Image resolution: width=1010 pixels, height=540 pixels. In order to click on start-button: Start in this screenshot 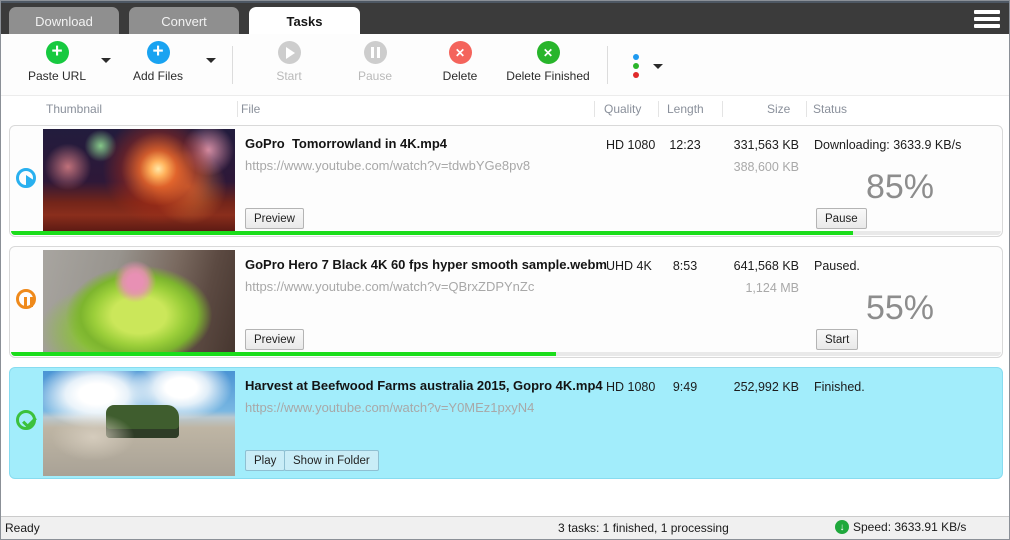, I will do `click(289, 62)`.